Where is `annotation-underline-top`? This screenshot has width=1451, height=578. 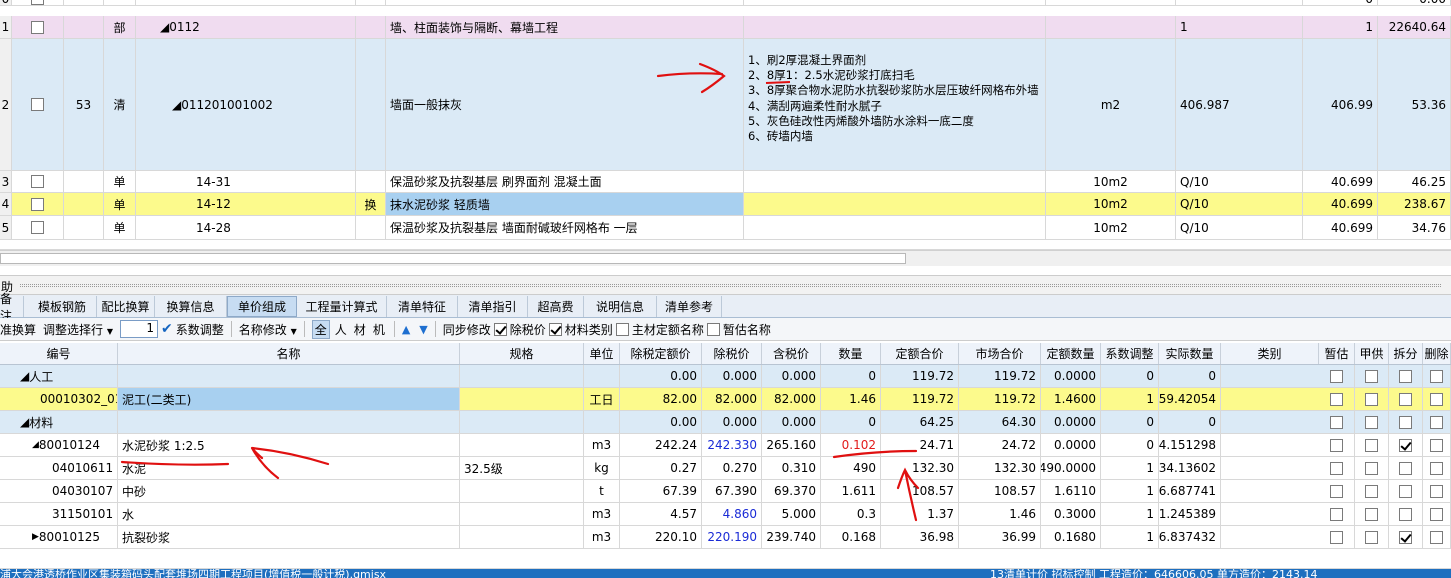
annotation-underline-top is located at coordinates (778, 82).